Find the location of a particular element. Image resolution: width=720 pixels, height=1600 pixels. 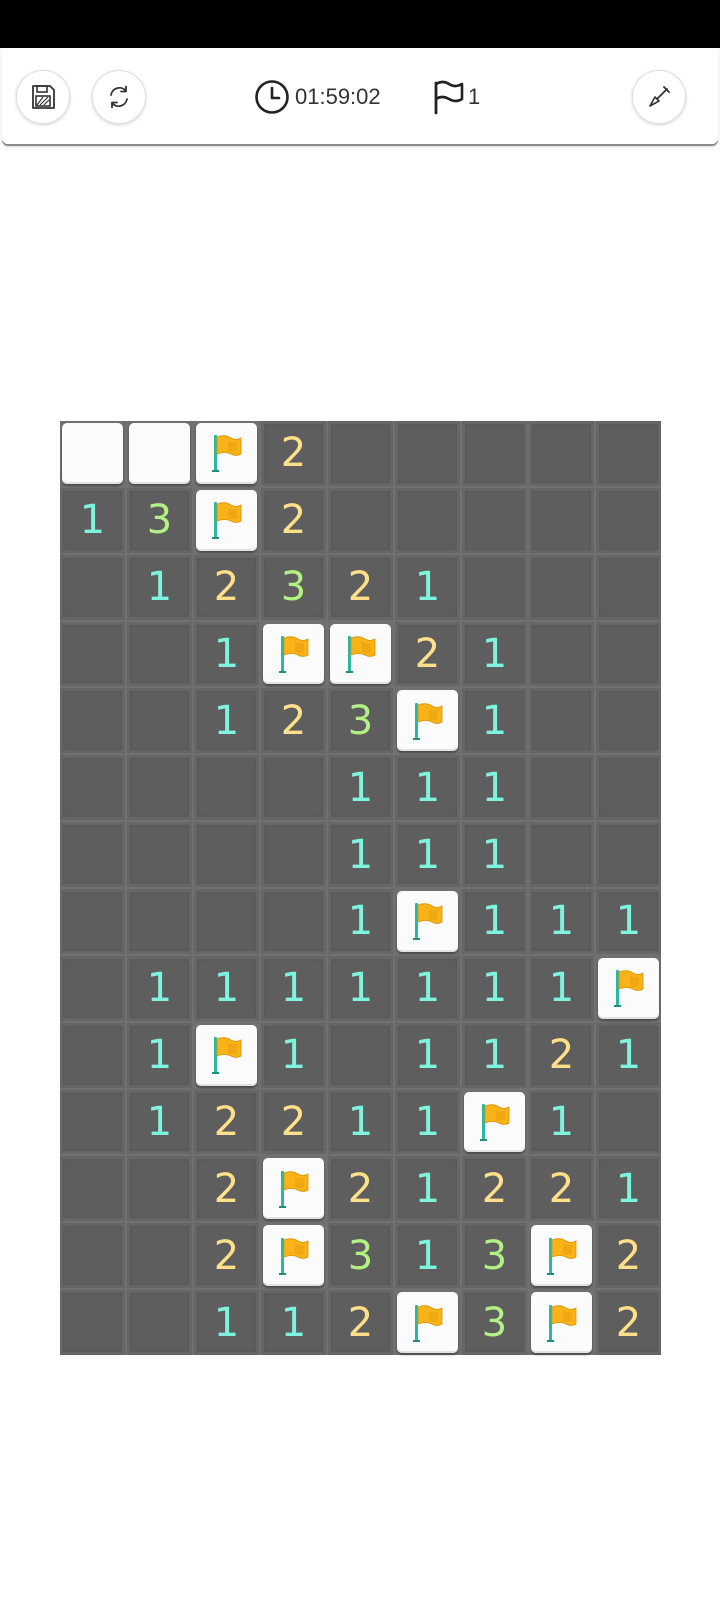

tile-unrevealed is located at coordinates (92, 453).